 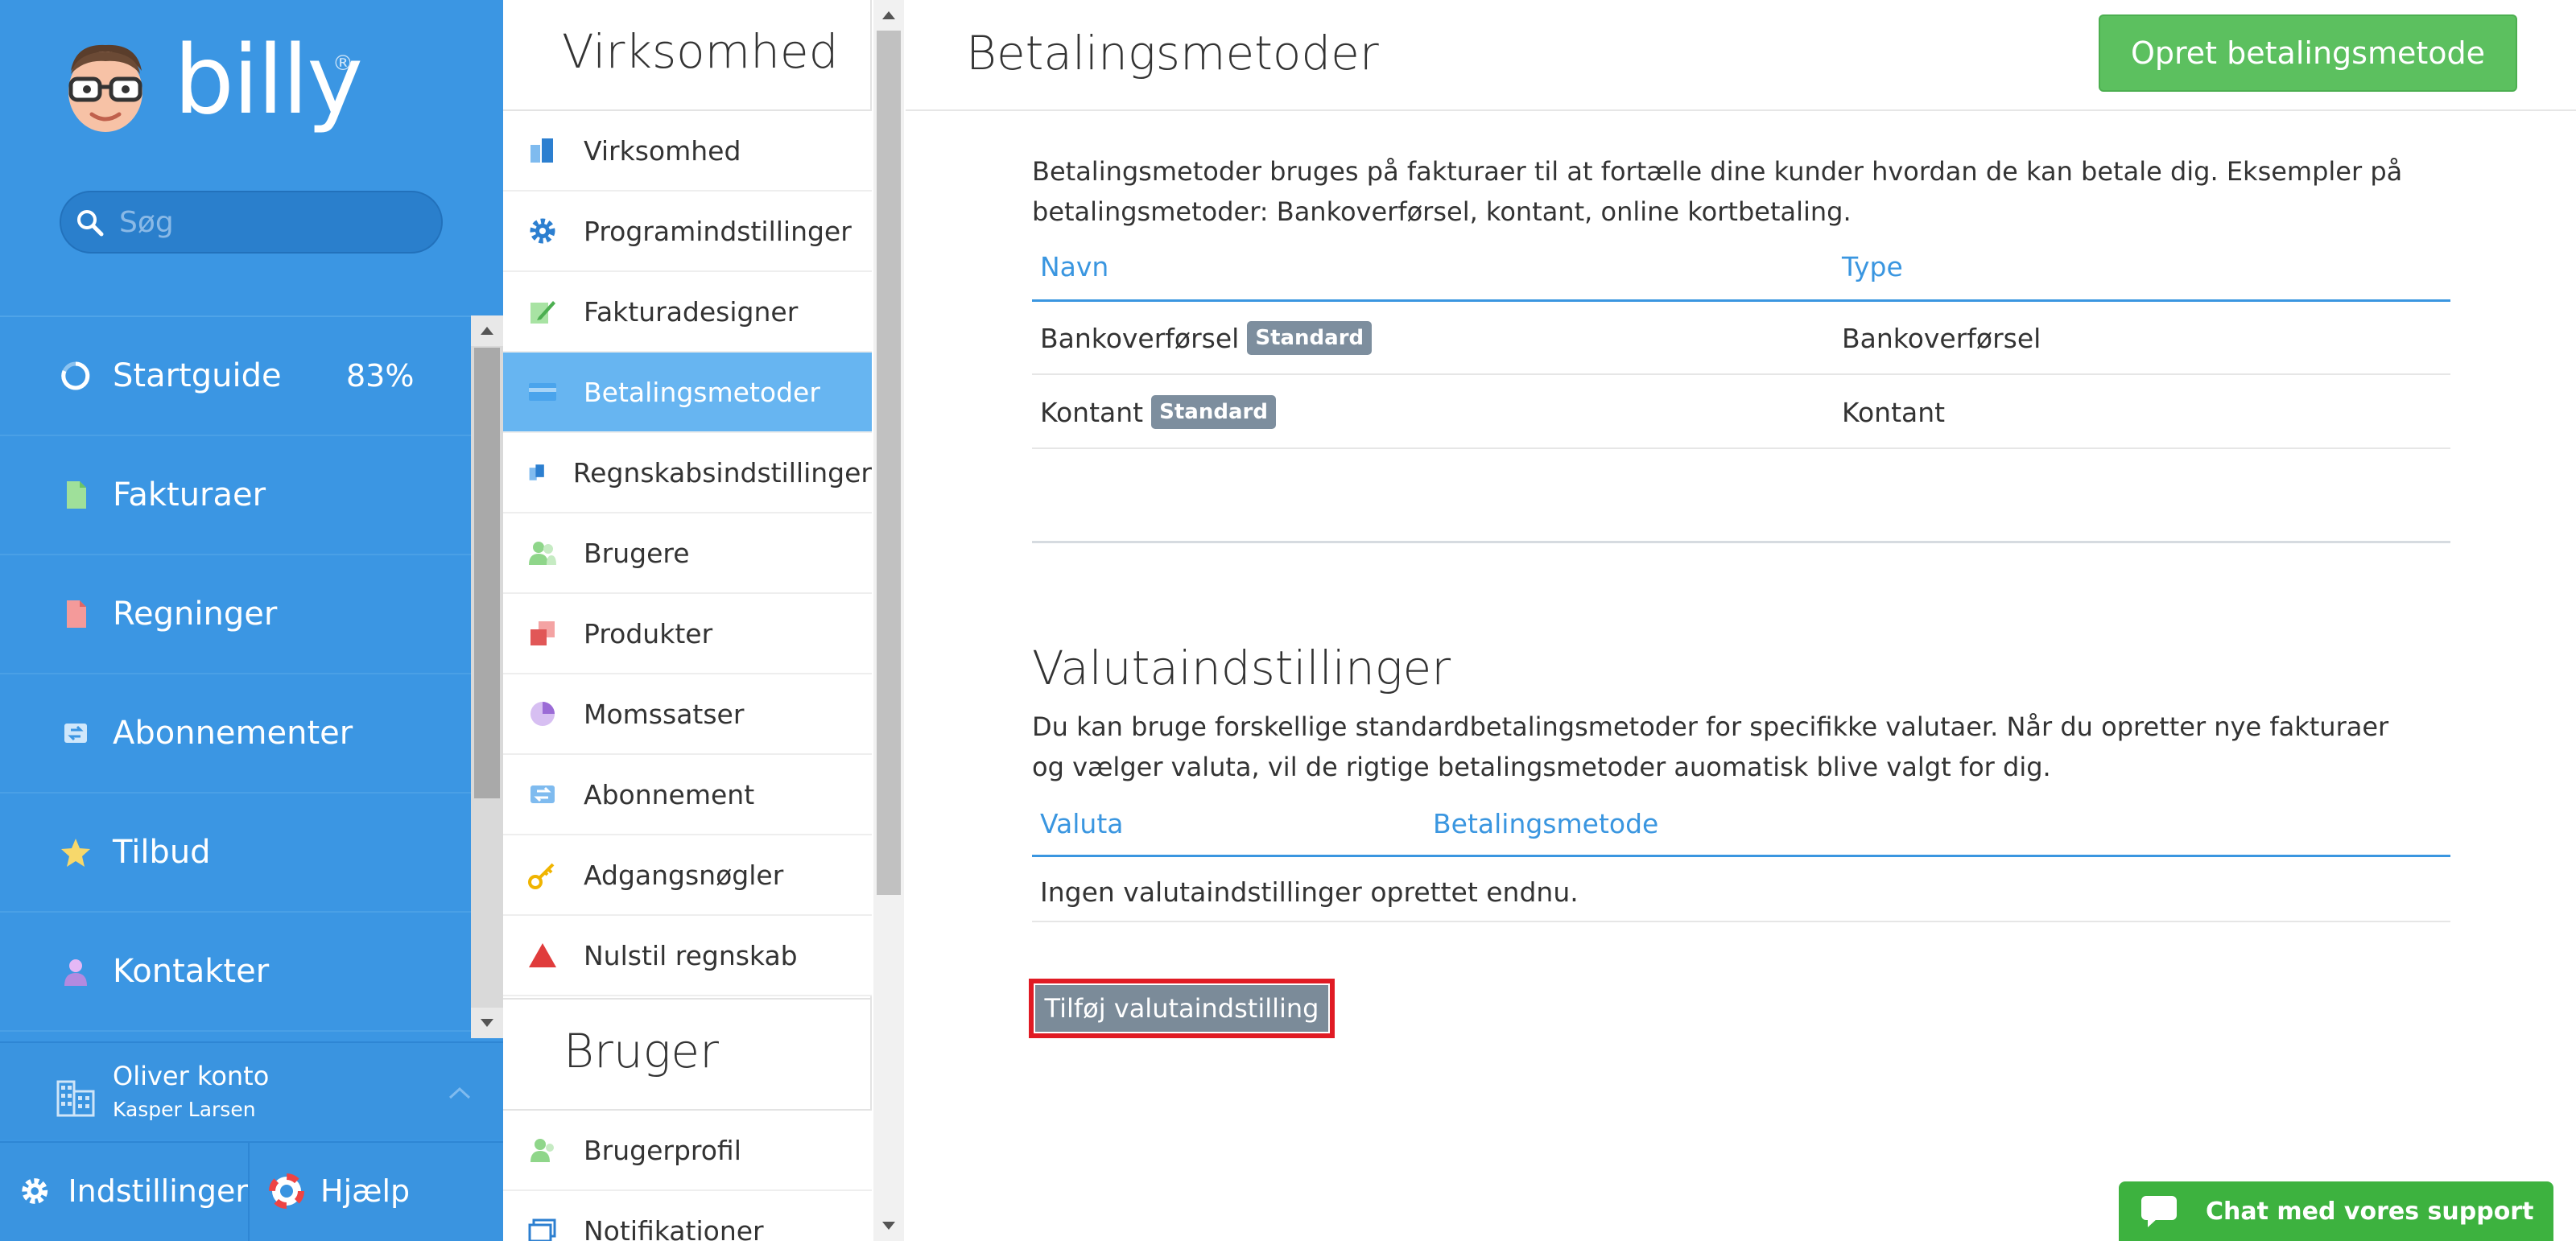 I want to click on nav-item-label: Fakturaer, so click(x=189, y=495).